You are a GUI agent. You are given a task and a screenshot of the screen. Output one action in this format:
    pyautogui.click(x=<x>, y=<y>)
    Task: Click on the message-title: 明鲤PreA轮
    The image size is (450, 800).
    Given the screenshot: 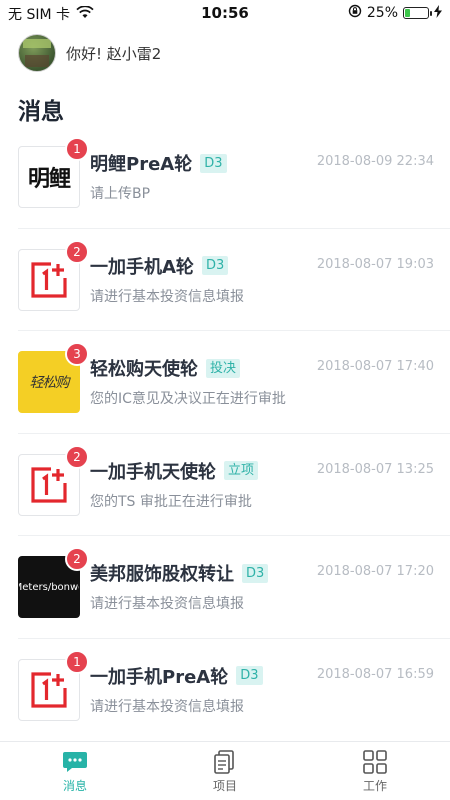 What is the action you would take?
    pyautogui.click(x=141, y=164)
    